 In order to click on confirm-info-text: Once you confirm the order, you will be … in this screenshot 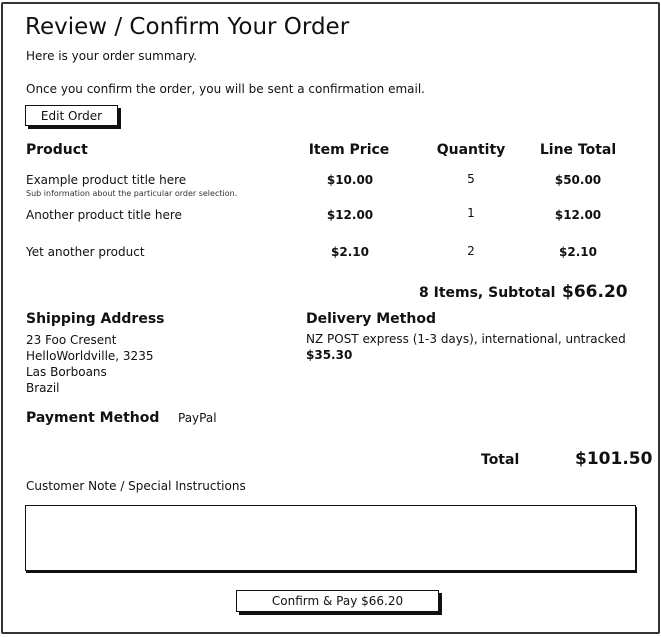, I will do `click(225, 89)`.